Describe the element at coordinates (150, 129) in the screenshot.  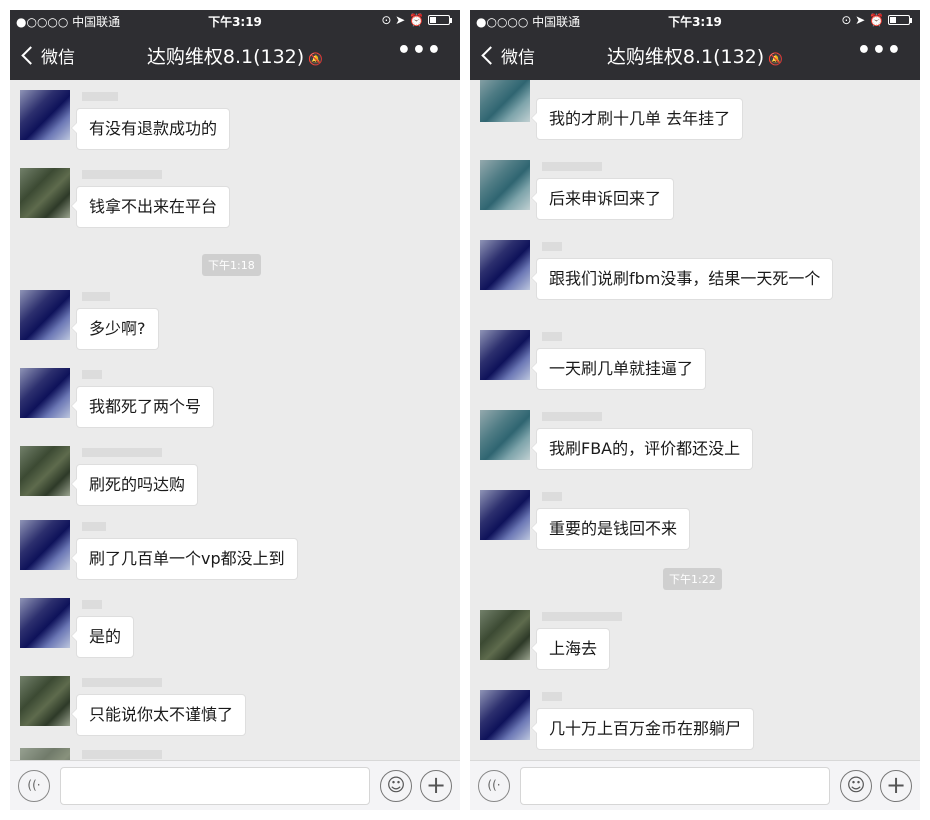
I see `message-bubble: 有没有退款成功的` at that location.